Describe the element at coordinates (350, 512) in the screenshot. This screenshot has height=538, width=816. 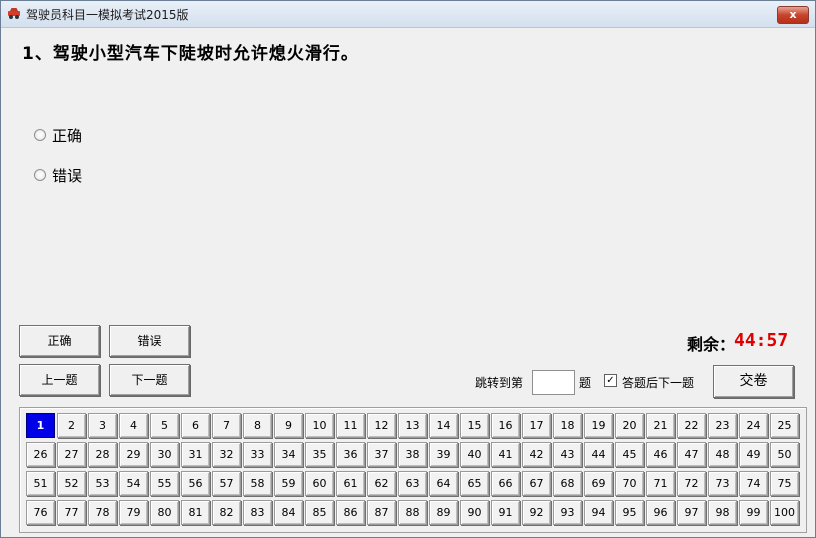
I see `question-number-button: 86` at that location.